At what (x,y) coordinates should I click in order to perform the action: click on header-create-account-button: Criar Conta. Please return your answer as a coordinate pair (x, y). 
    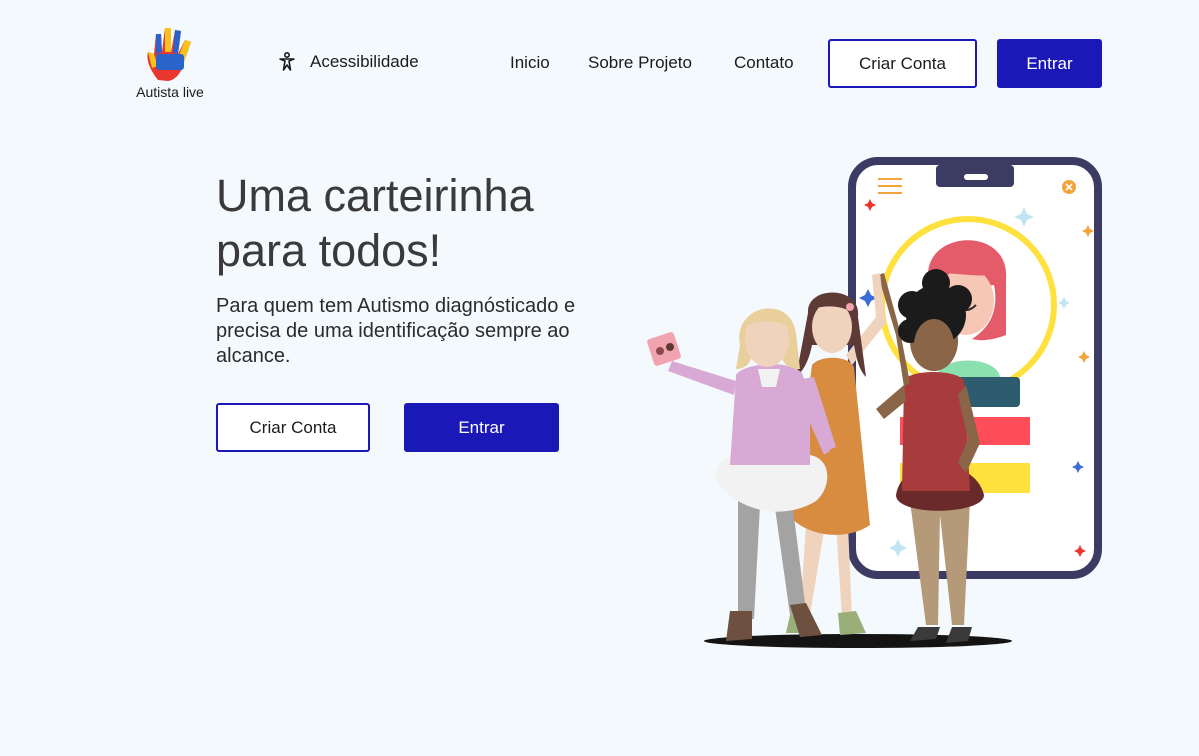
    Looking at the image, I should click on (902, 63).